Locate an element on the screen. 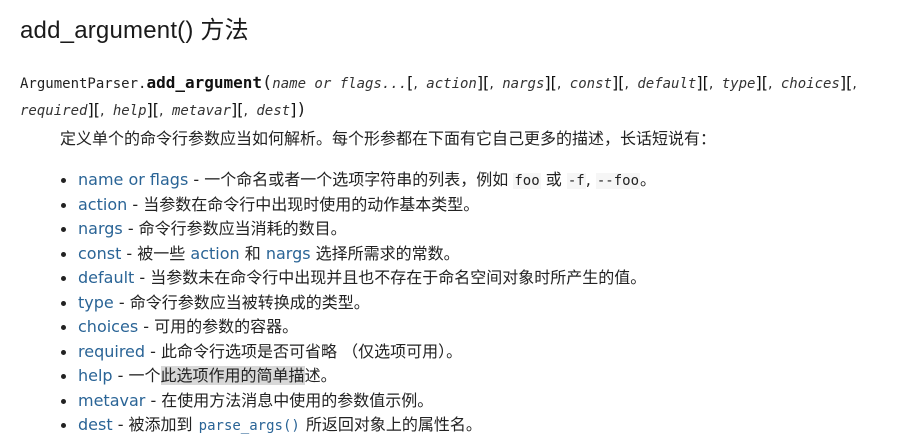 This screenshot has height=446, width=902. item-text: - 被添加到 is located at coordinates (155, 424).